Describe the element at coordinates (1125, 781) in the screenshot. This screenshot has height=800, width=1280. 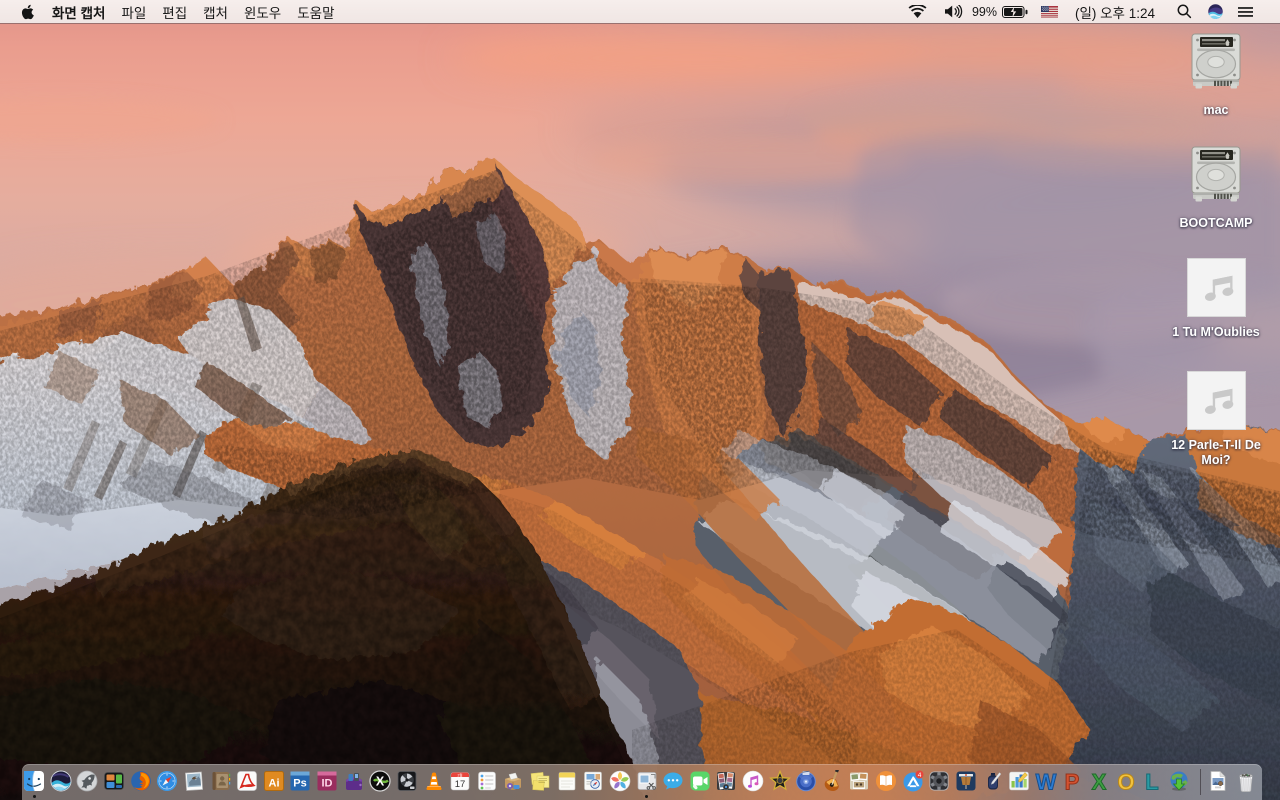
I see `svg-text: O` at that location.